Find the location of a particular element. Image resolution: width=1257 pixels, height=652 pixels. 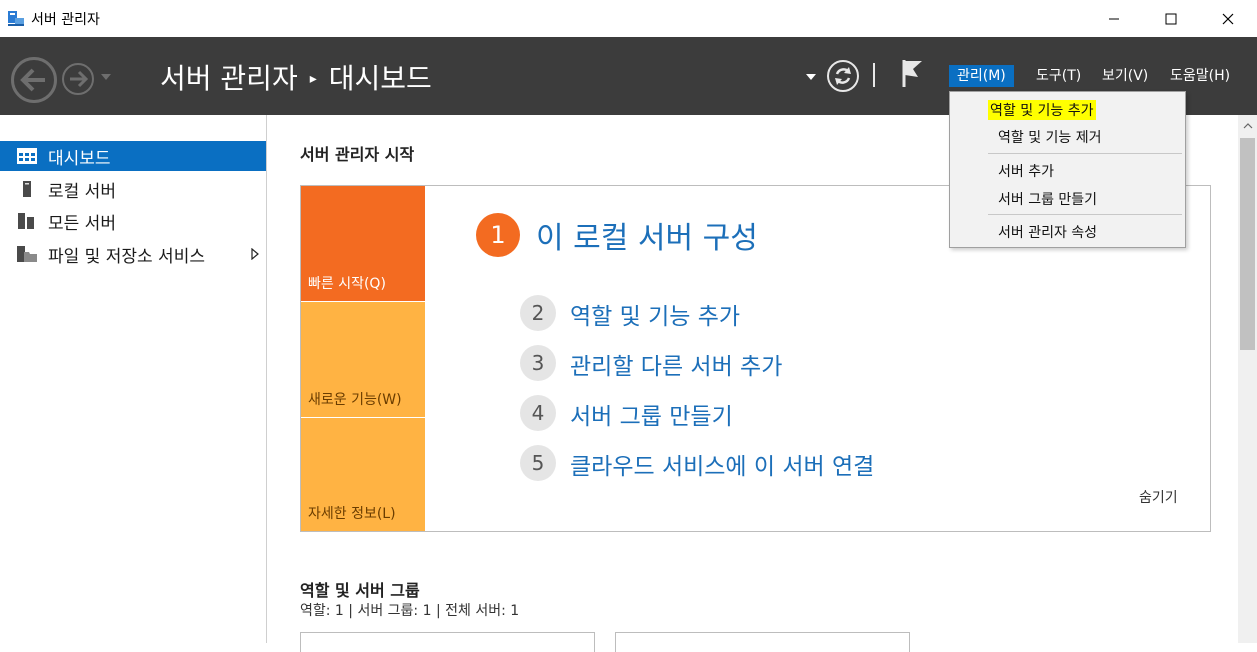

breadcrumb: 서버 관리자 ▸ 대시보드 is located at coordinates (296, 77).